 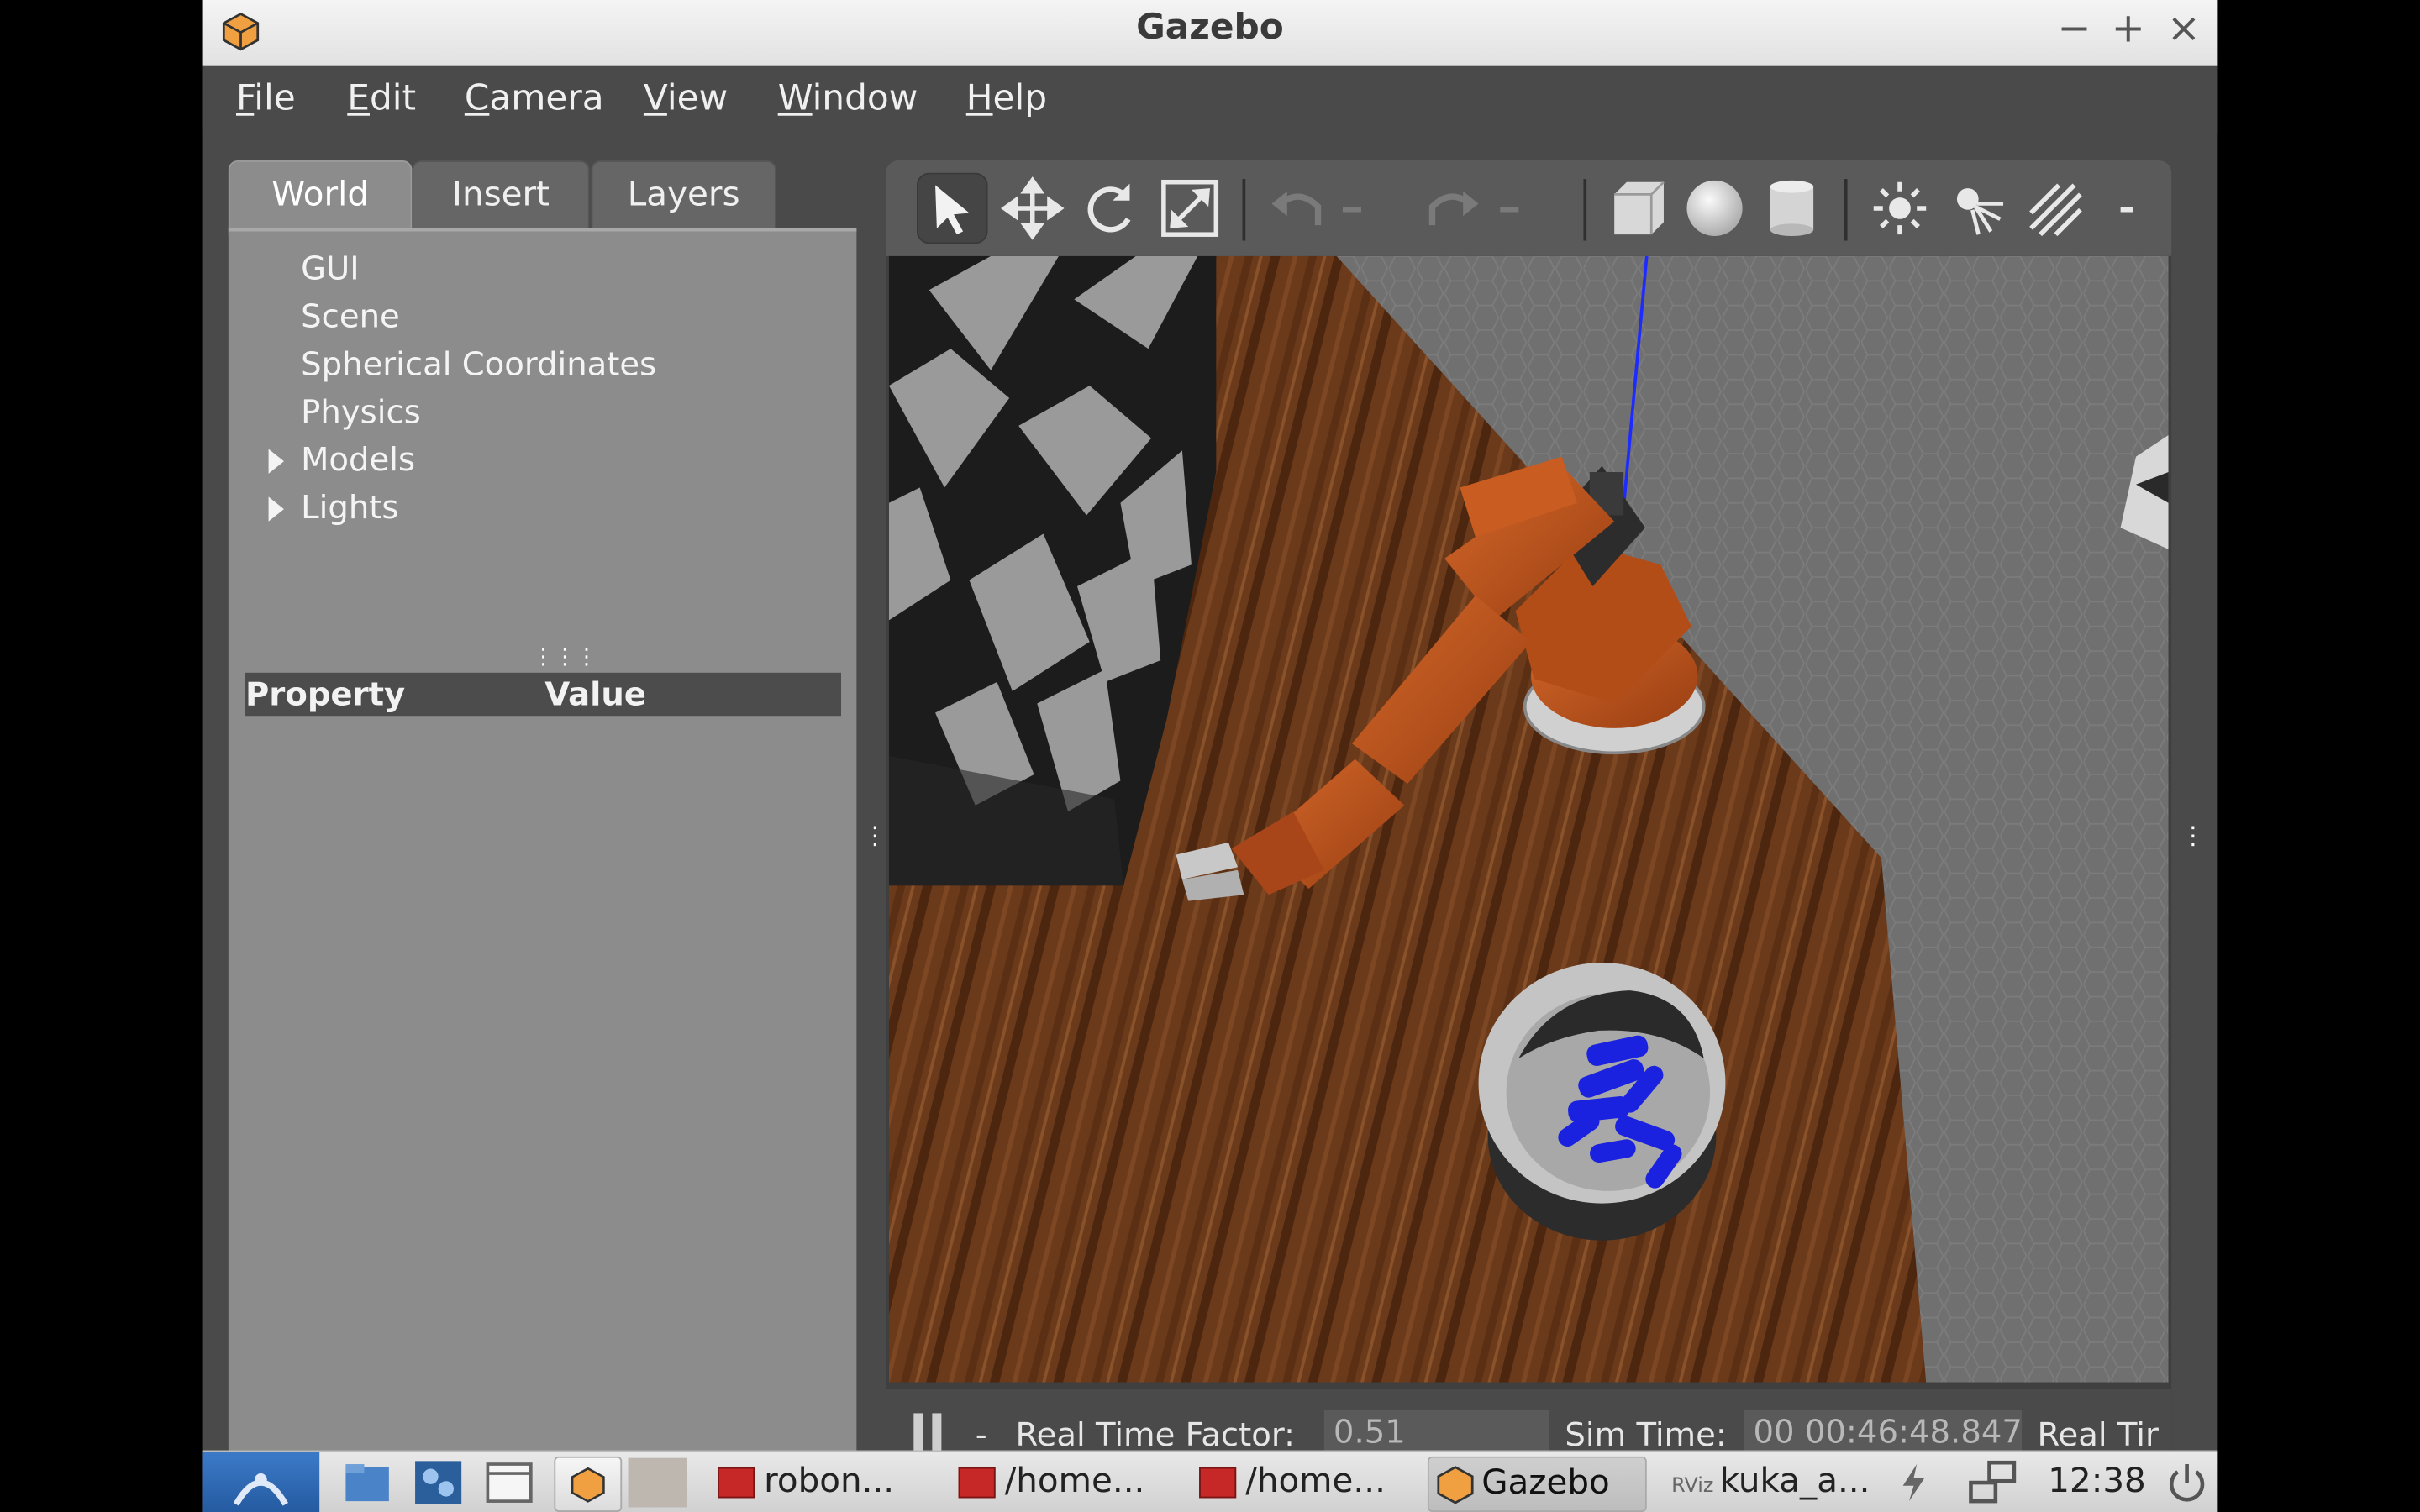 I want to click on maximize-button: +, so click(x=2128, y=29).